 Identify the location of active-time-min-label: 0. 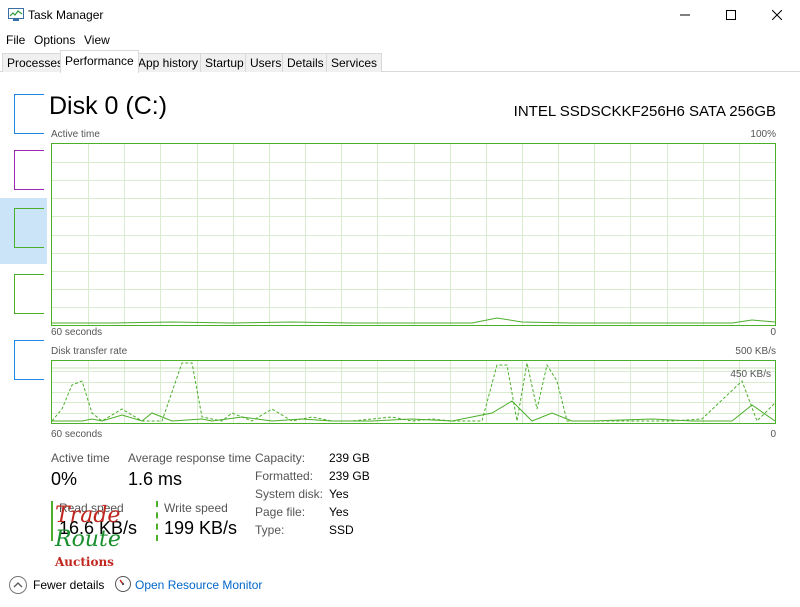
(773, 332).